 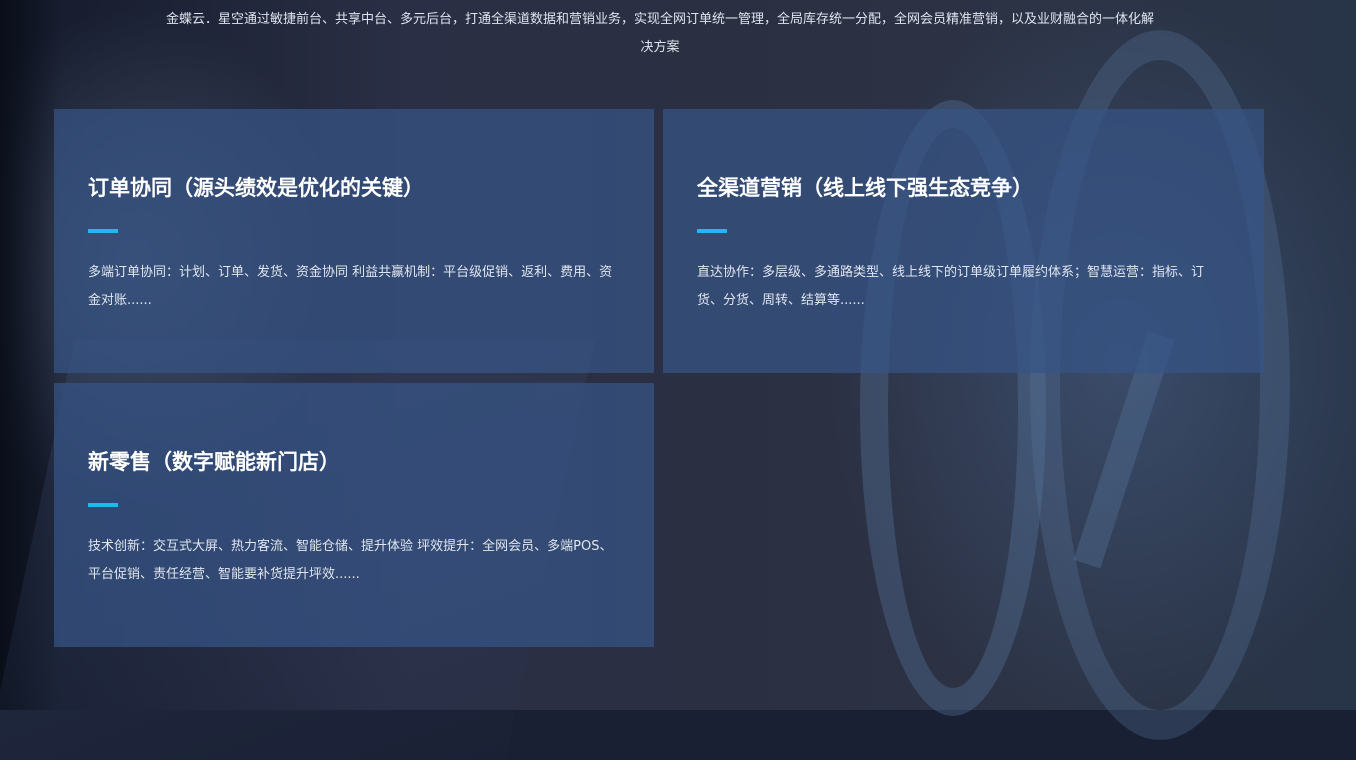 What do you see at coordinates (214, 462) in the screenshot?
I see `card-title: 新零售（数字赋能新门店）` at bounding box center [214, 462].